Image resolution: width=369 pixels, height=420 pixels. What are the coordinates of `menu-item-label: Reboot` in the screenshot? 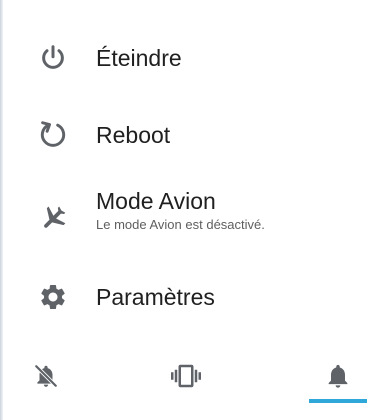 It's located at (133, 135).